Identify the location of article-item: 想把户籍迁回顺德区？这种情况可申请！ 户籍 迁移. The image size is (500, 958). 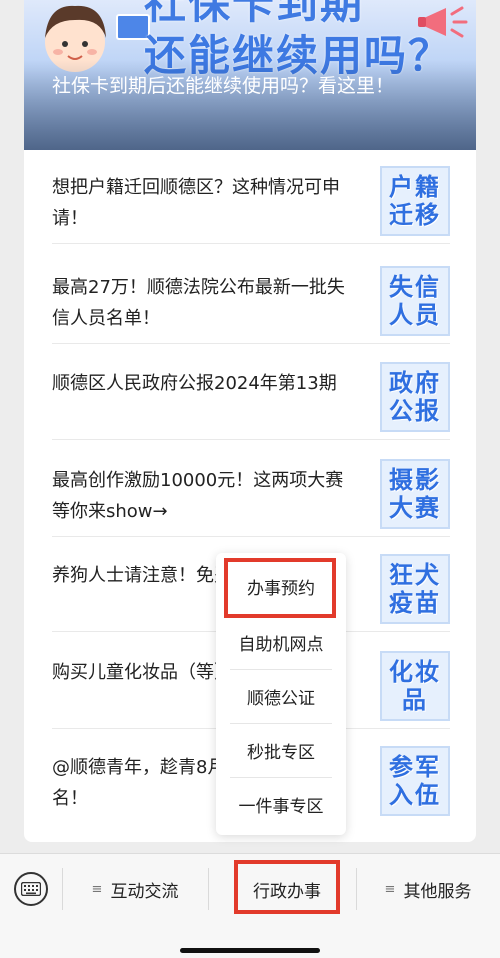
(251, 197).